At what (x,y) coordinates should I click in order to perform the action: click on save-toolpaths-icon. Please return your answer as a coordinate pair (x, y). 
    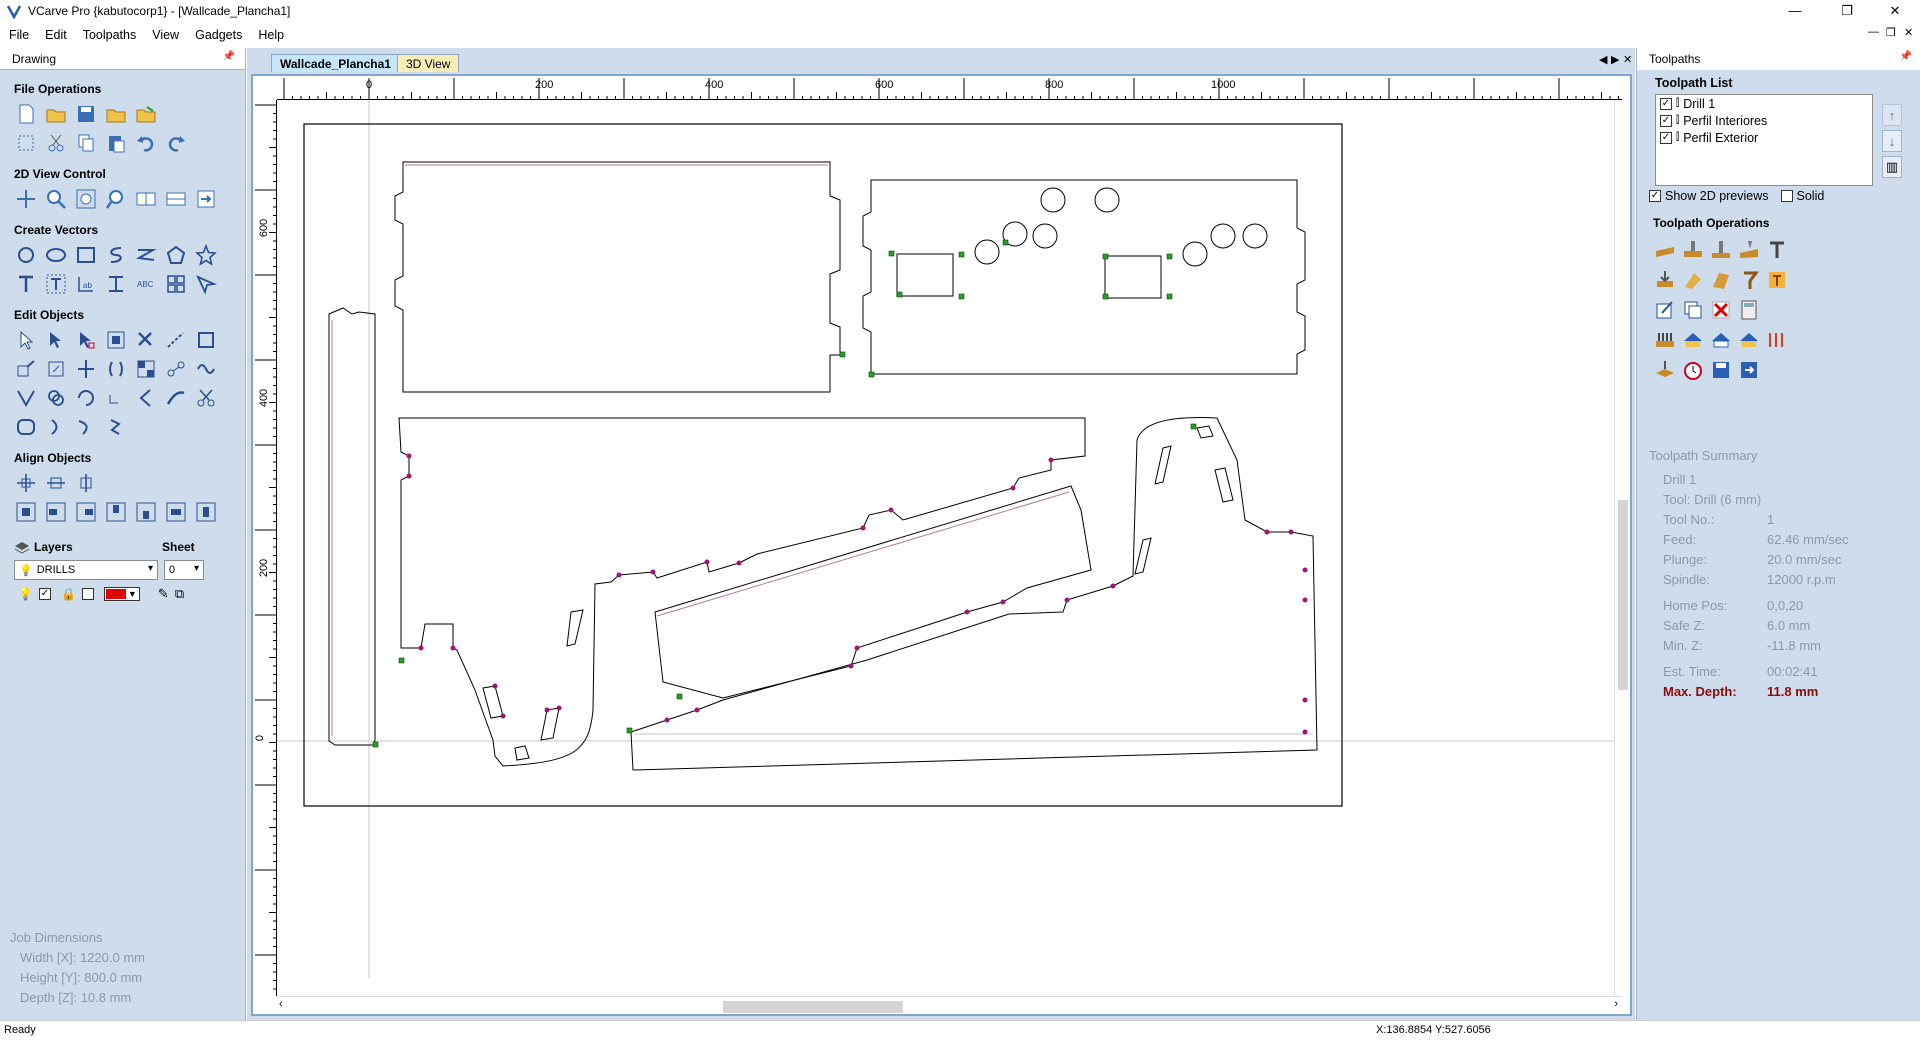
    Looking at the image, I should click on (1721, 370).